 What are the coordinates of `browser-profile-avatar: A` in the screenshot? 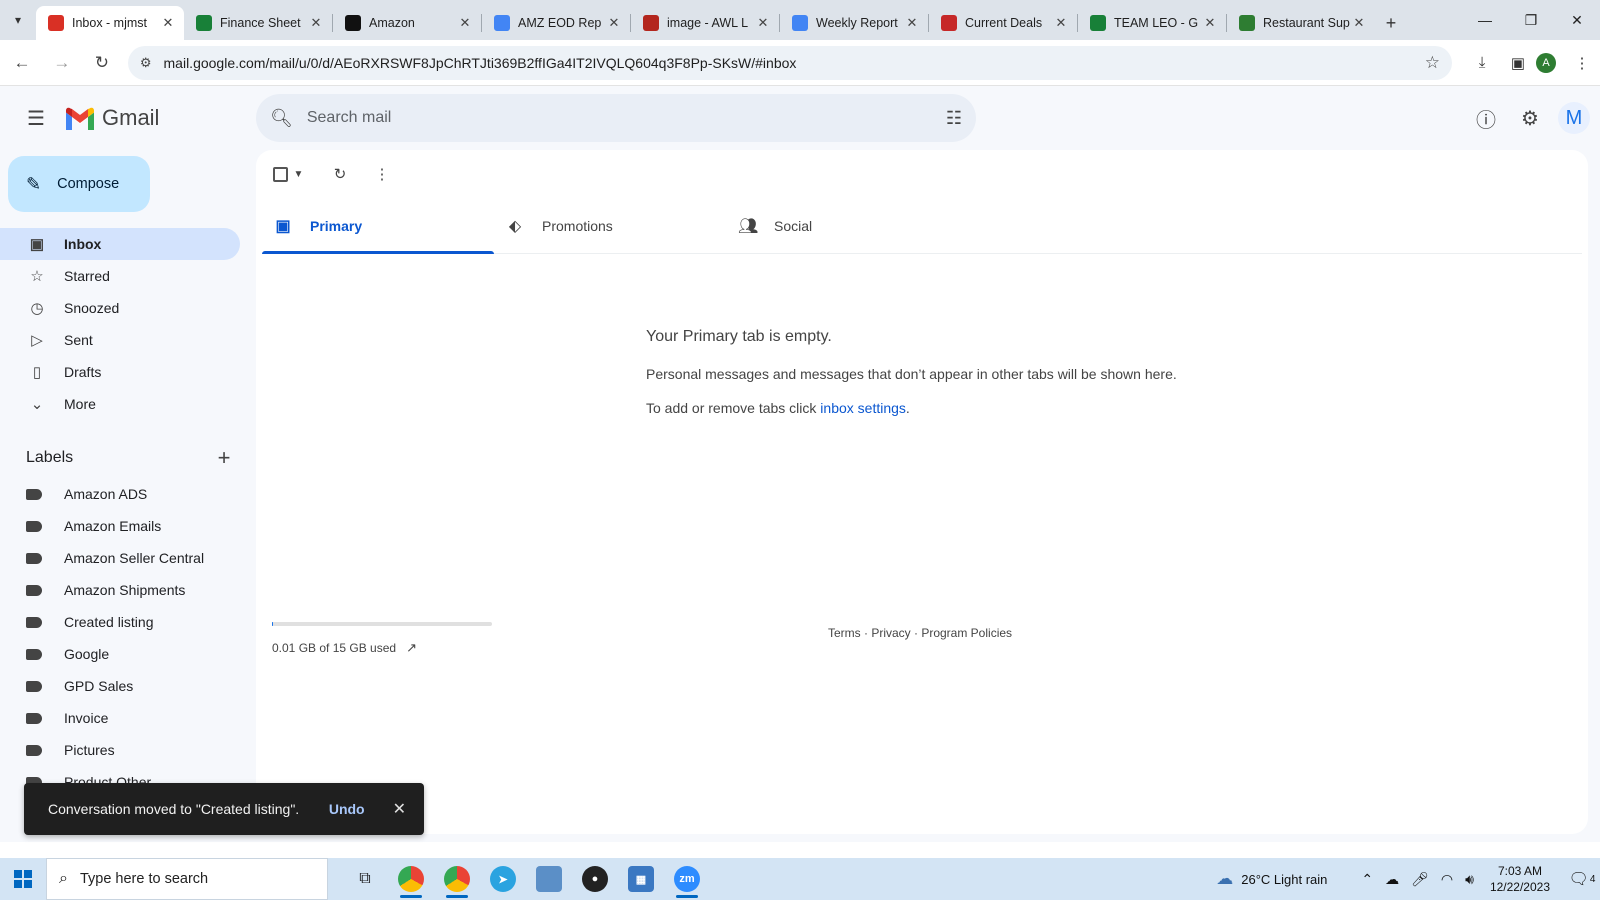 It's located at (1546, 62).